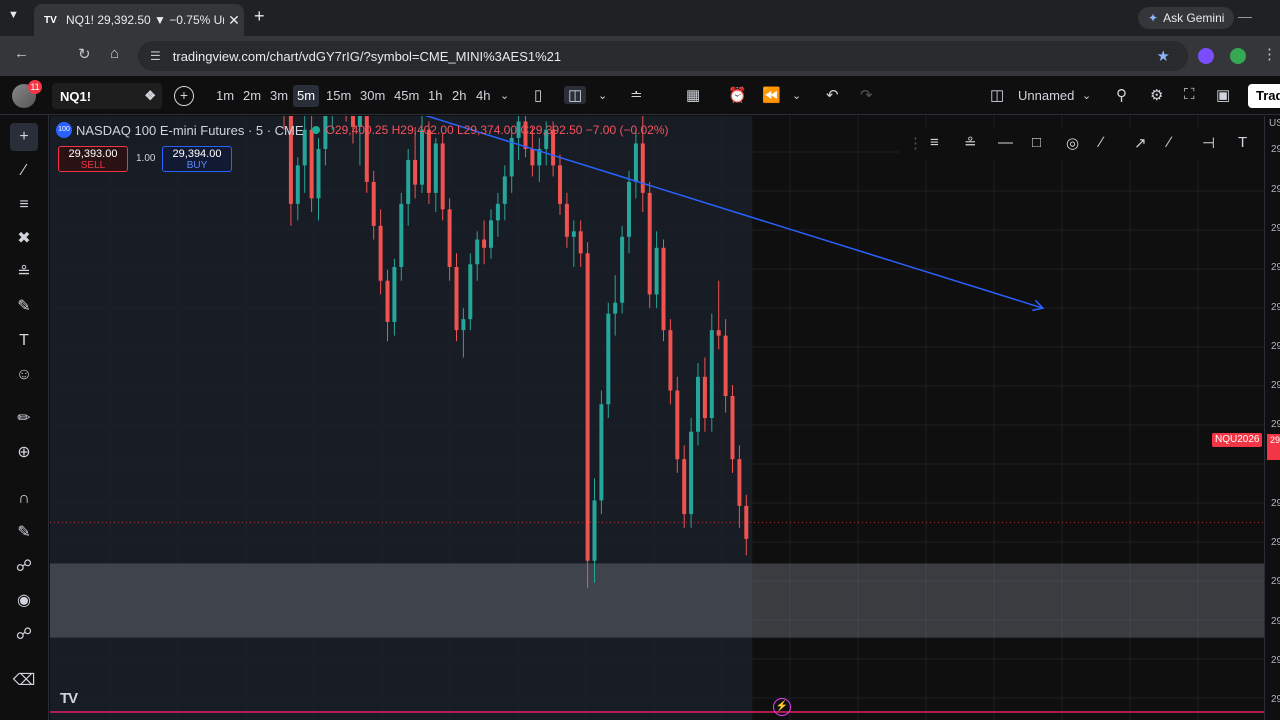 This screenshot has width=1280, height=720. I want to click on axis-currency: US, so click(1274, 123).